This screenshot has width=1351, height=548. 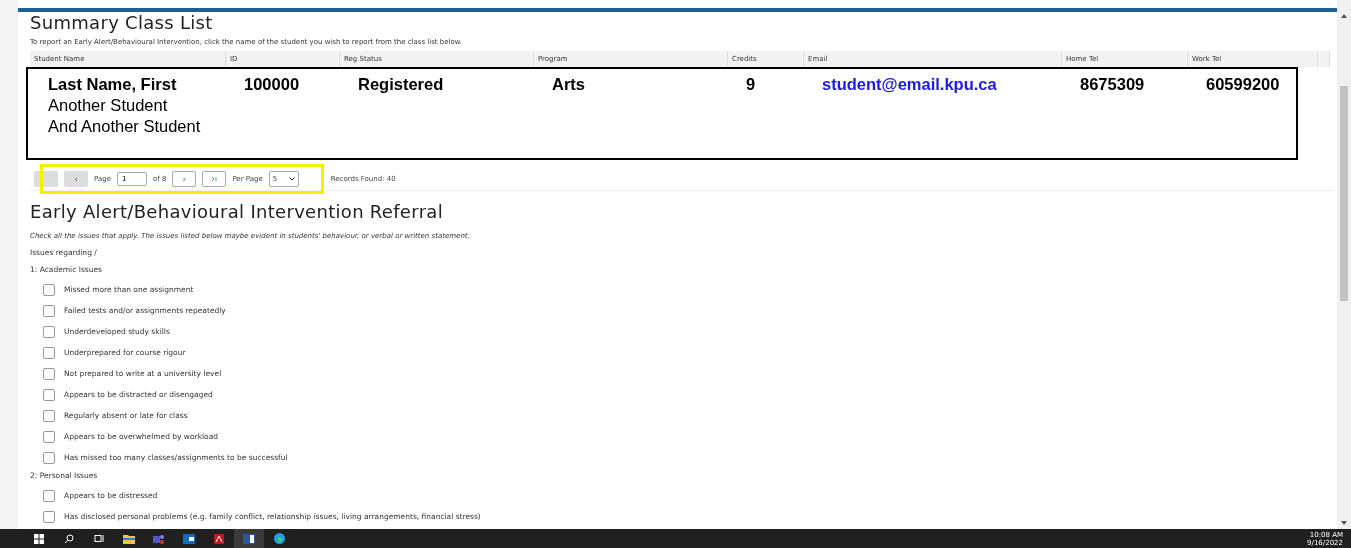 I want to click on scrollbar-thumb, so click(x=1344, y=193).